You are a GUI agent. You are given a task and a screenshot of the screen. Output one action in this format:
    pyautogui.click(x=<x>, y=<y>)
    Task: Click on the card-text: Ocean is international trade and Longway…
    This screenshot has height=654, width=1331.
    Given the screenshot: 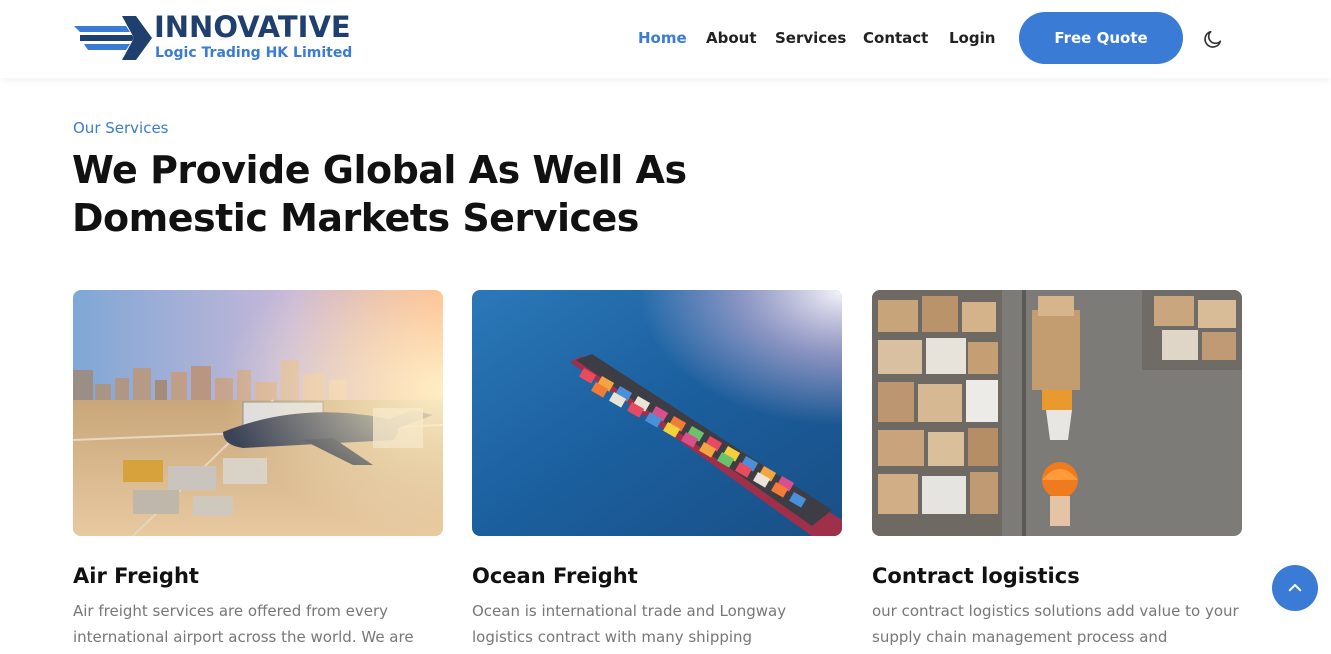 What is the action you would take?
    pyautogui.click(x=629, y=624)
    